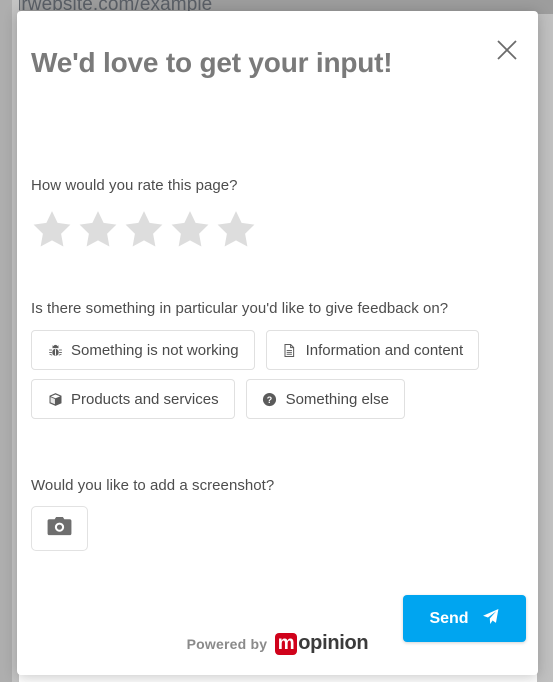 This screenshot has width=553, height=682. I want to click on rating-section: How would you rate this page?, so click(271, 213).